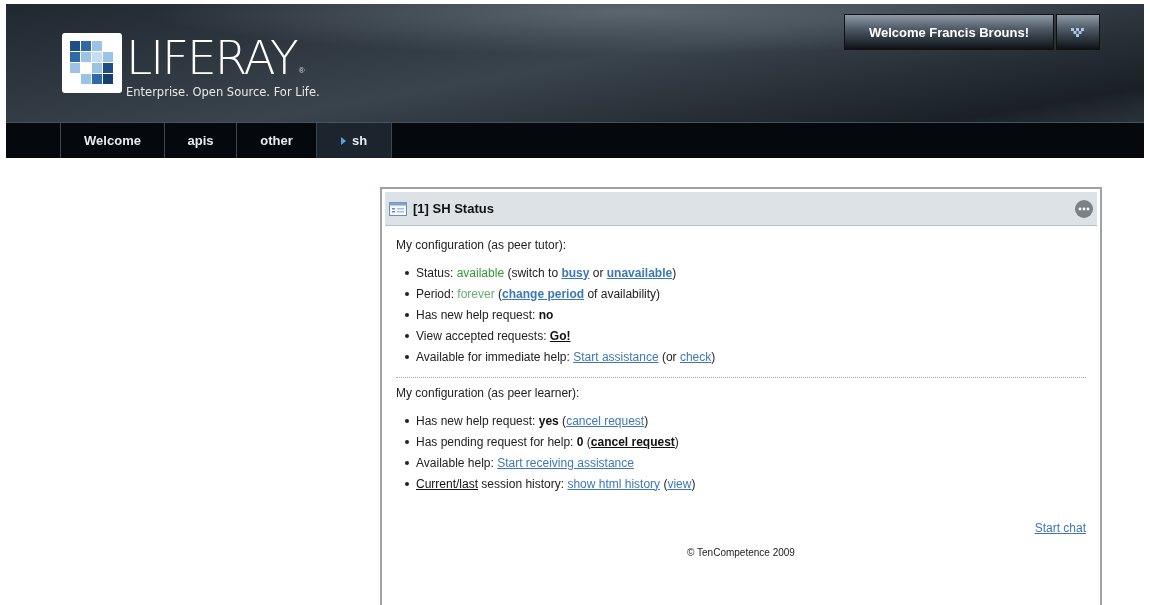  I want to click on portlet-title: [1] SH Status, so click(454, 208).